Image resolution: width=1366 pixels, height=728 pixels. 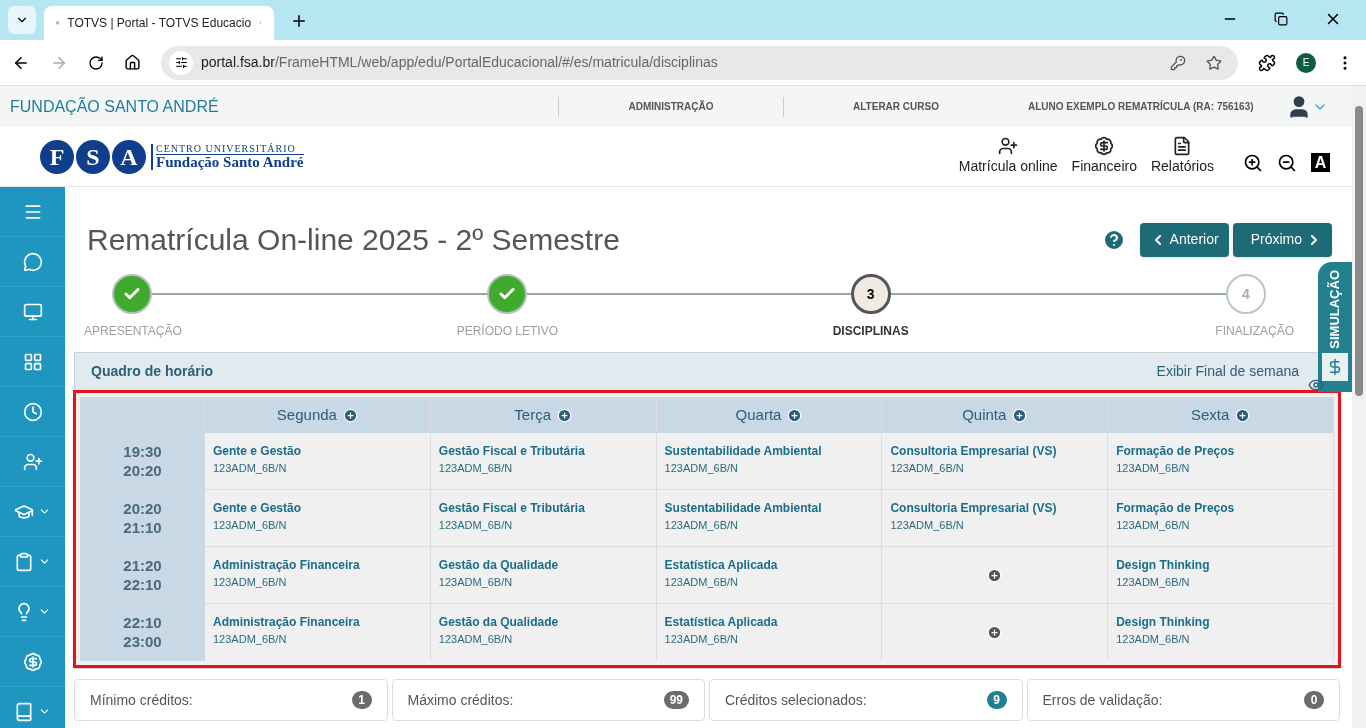 What do you see at coordinates (996, 700) in the screenshot?
I see `count-badge: 9` at bounding box center [996, 700].